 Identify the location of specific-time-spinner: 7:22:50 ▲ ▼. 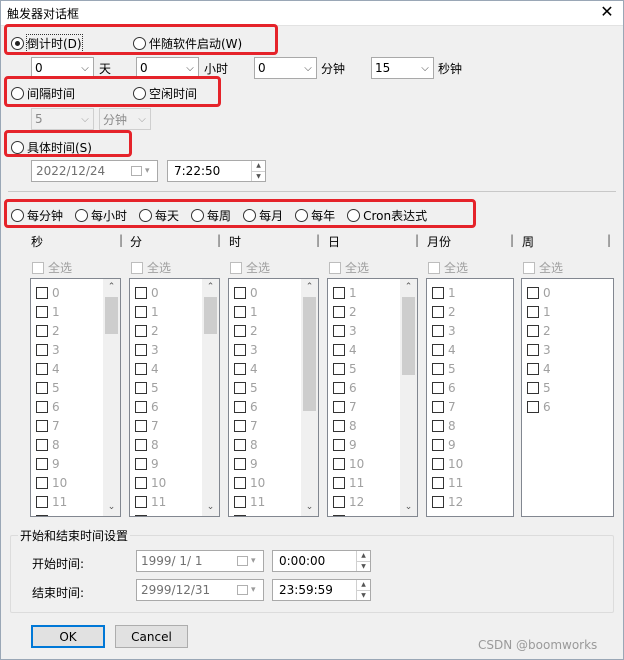
(216, 171).